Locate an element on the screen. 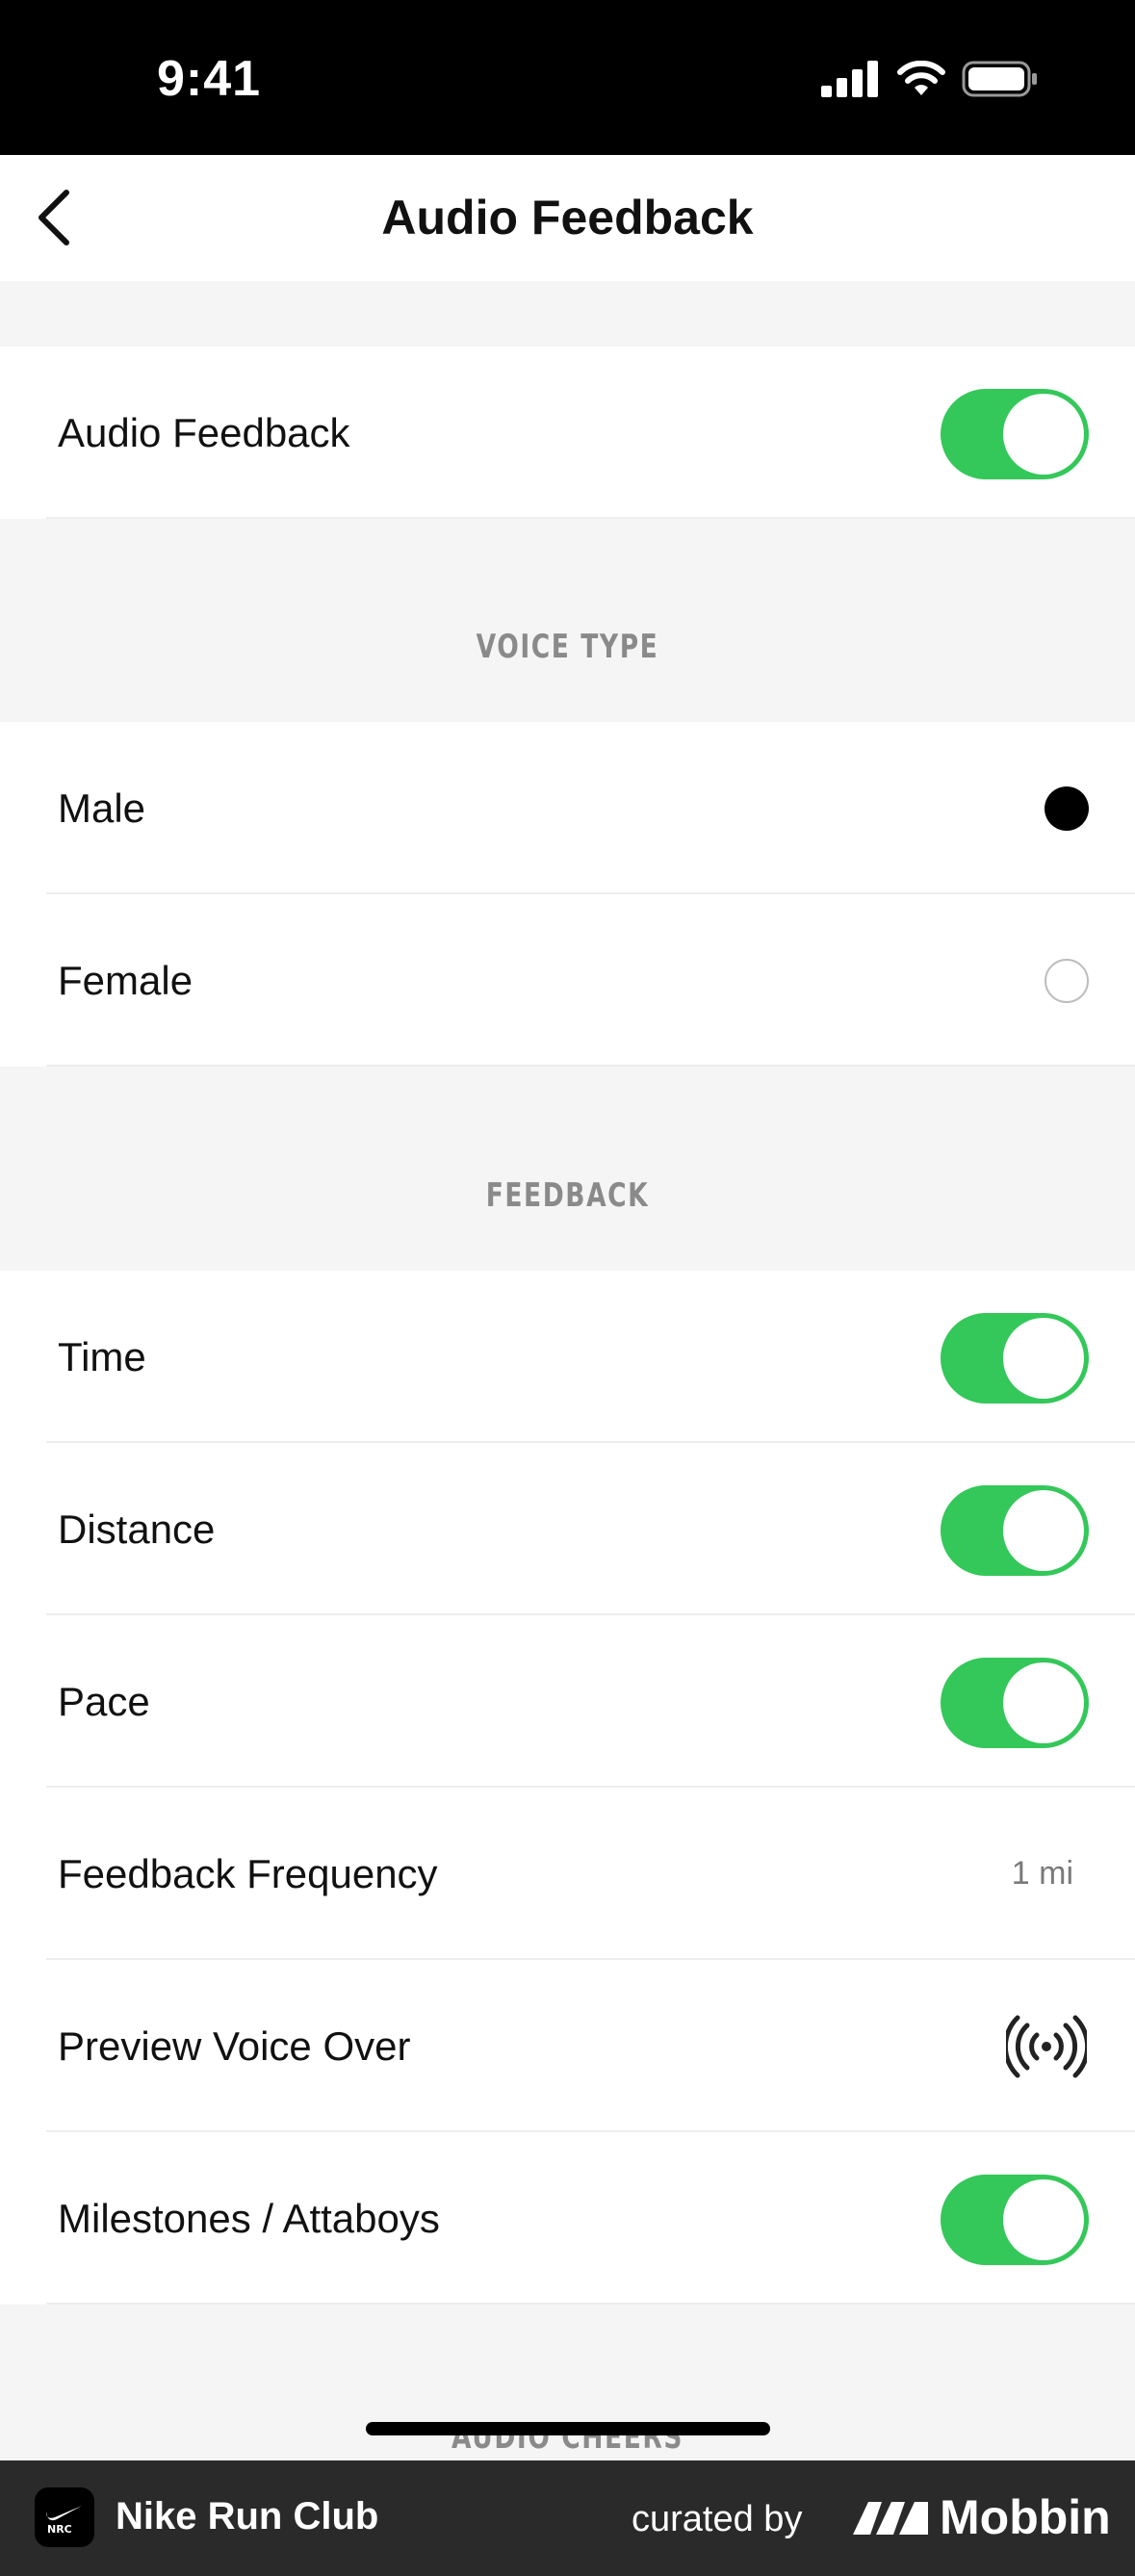 The height and width of the screenshot is (2576, 1135). logo-text: NRC is located at coordinates (59, 2529).